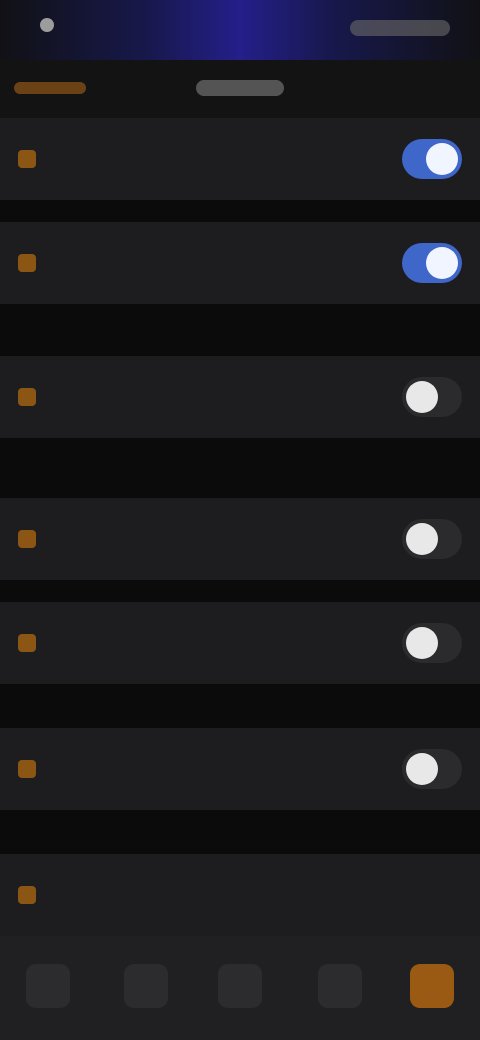 The width and height of the screenshot is (480, 1040). I want to click on tab-center, so click(240, 88).